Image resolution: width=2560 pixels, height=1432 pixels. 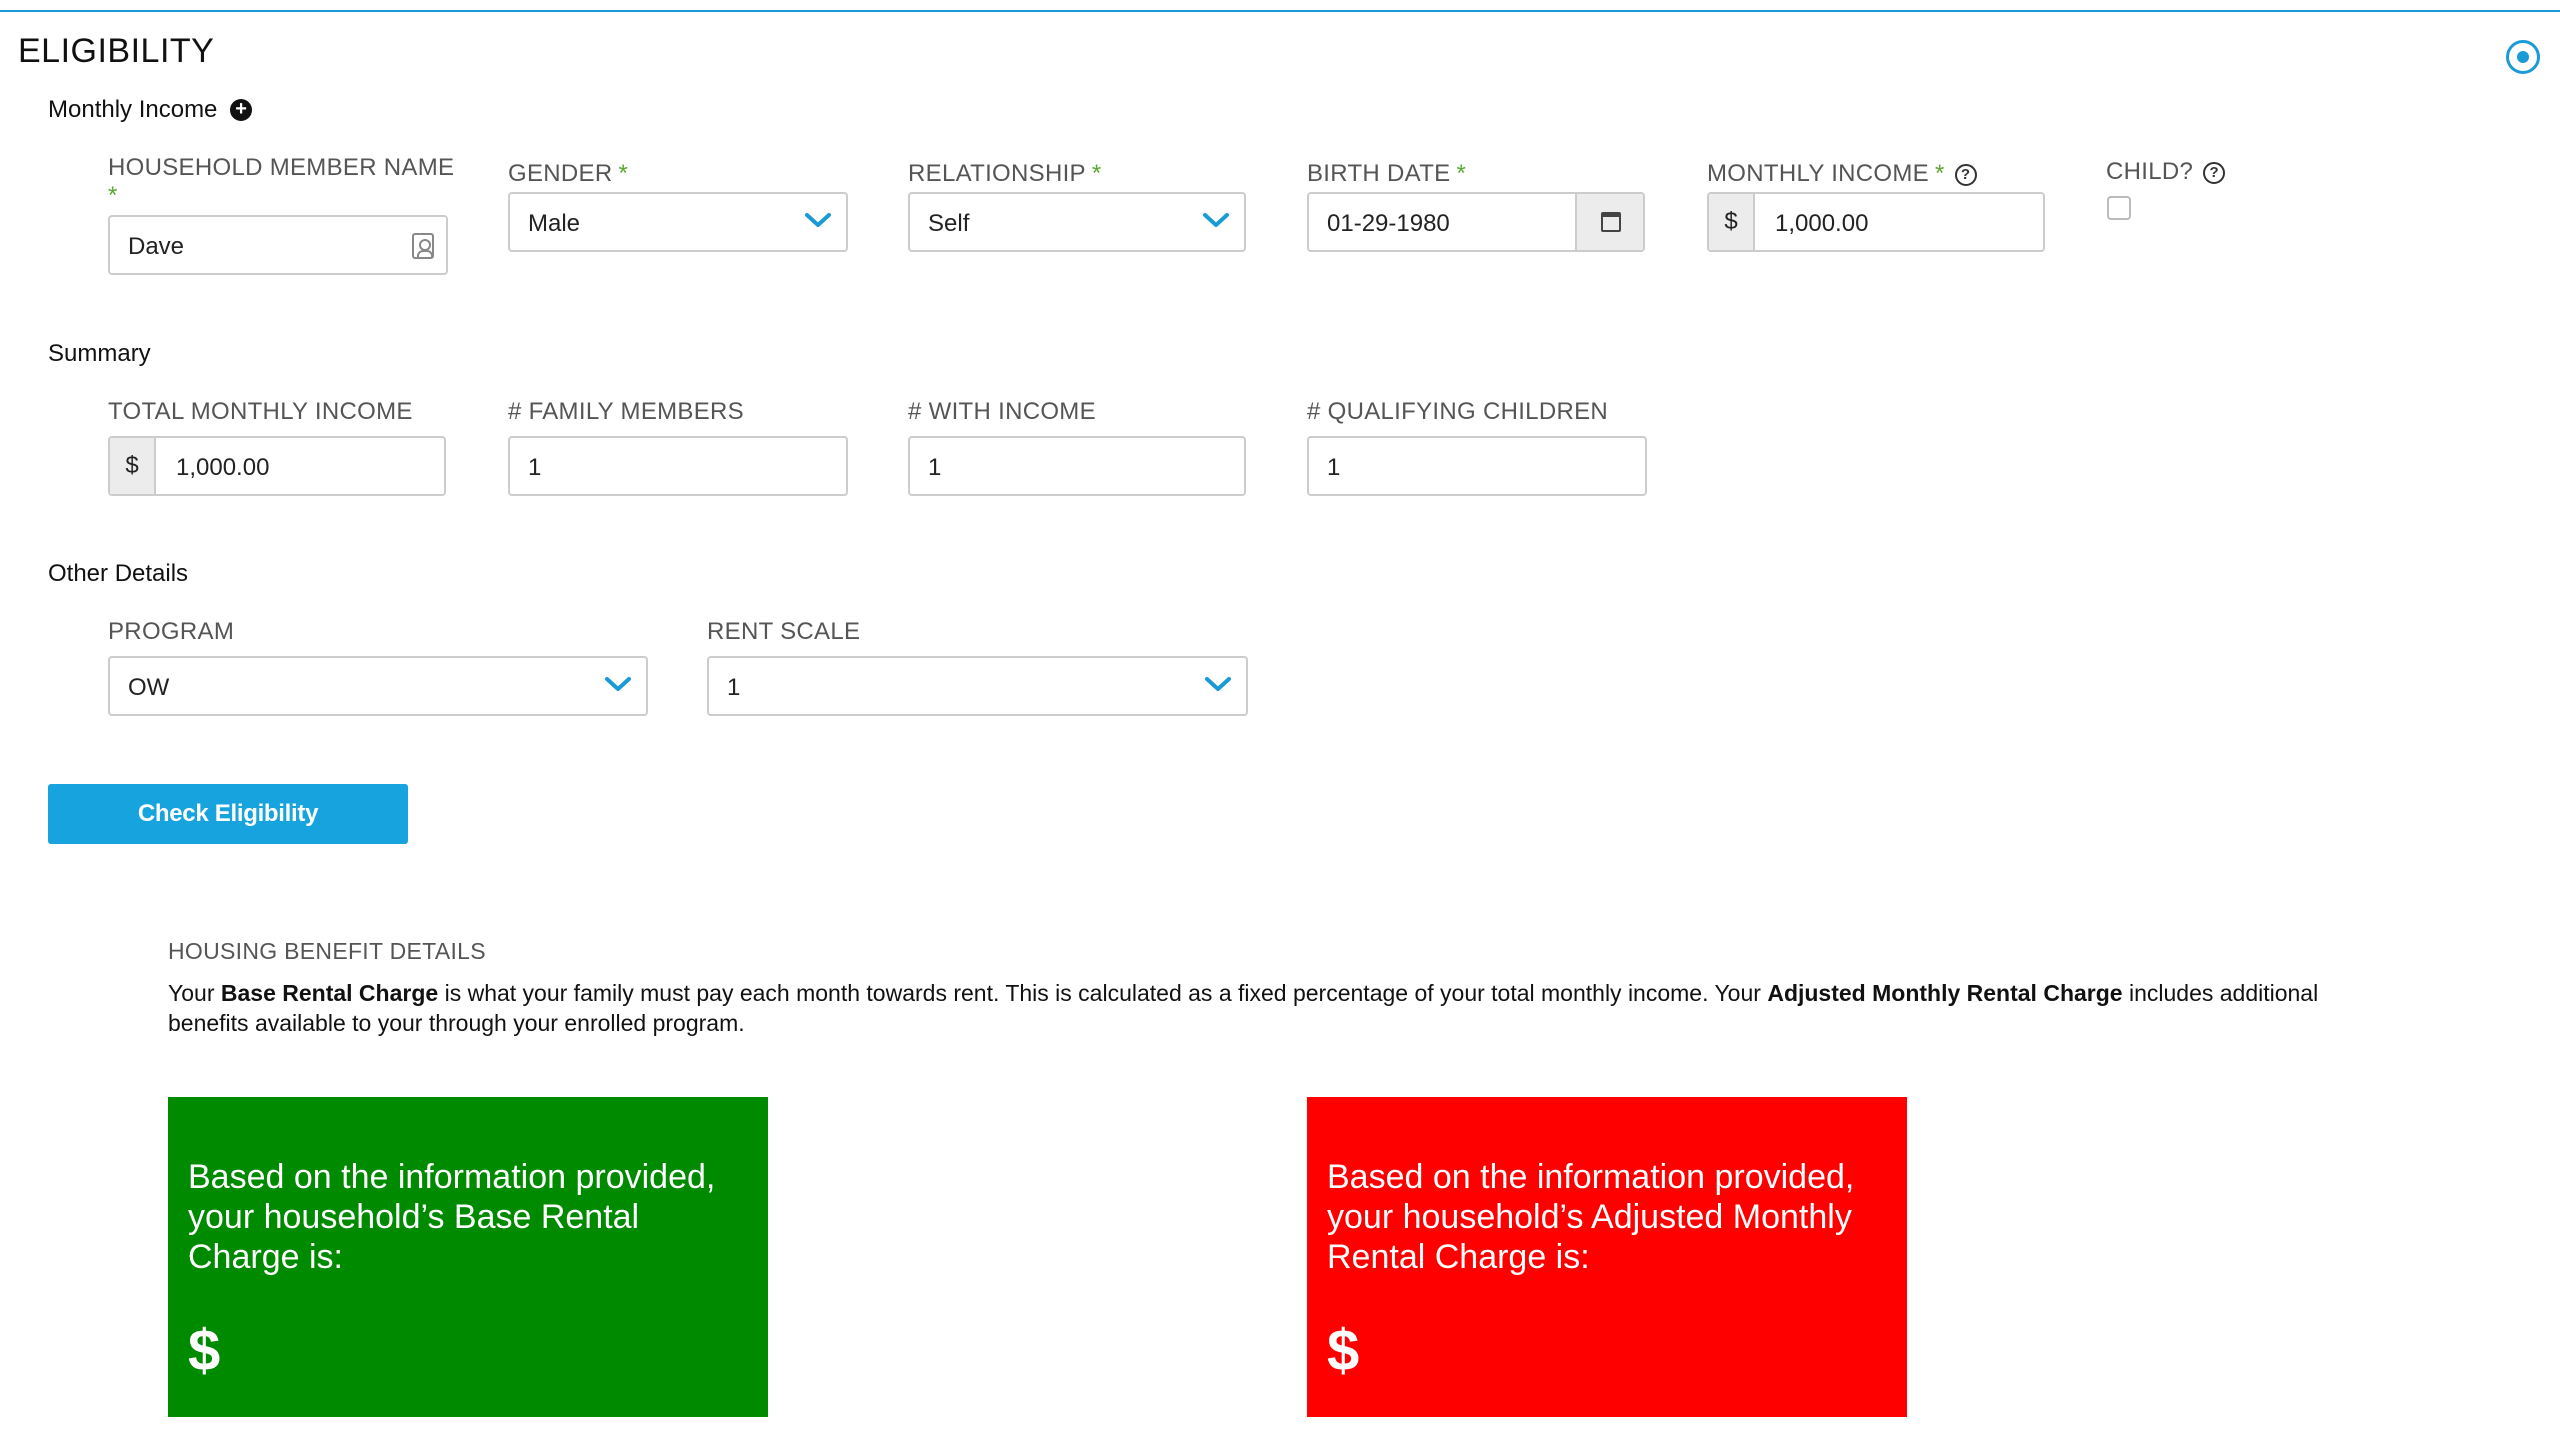 I want to click on program-select: OW, so click(x=378, y=686).